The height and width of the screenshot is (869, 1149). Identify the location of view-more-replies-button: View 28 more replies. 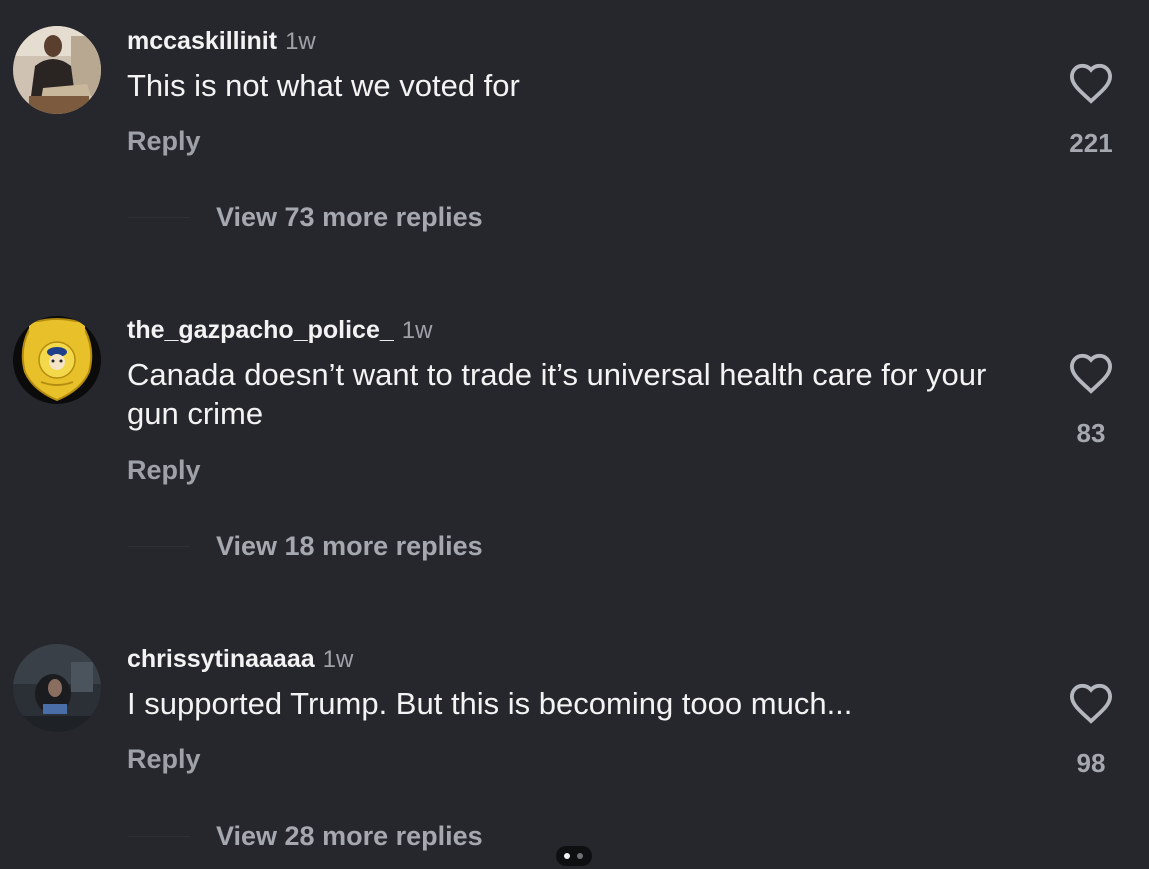
(305, 836).